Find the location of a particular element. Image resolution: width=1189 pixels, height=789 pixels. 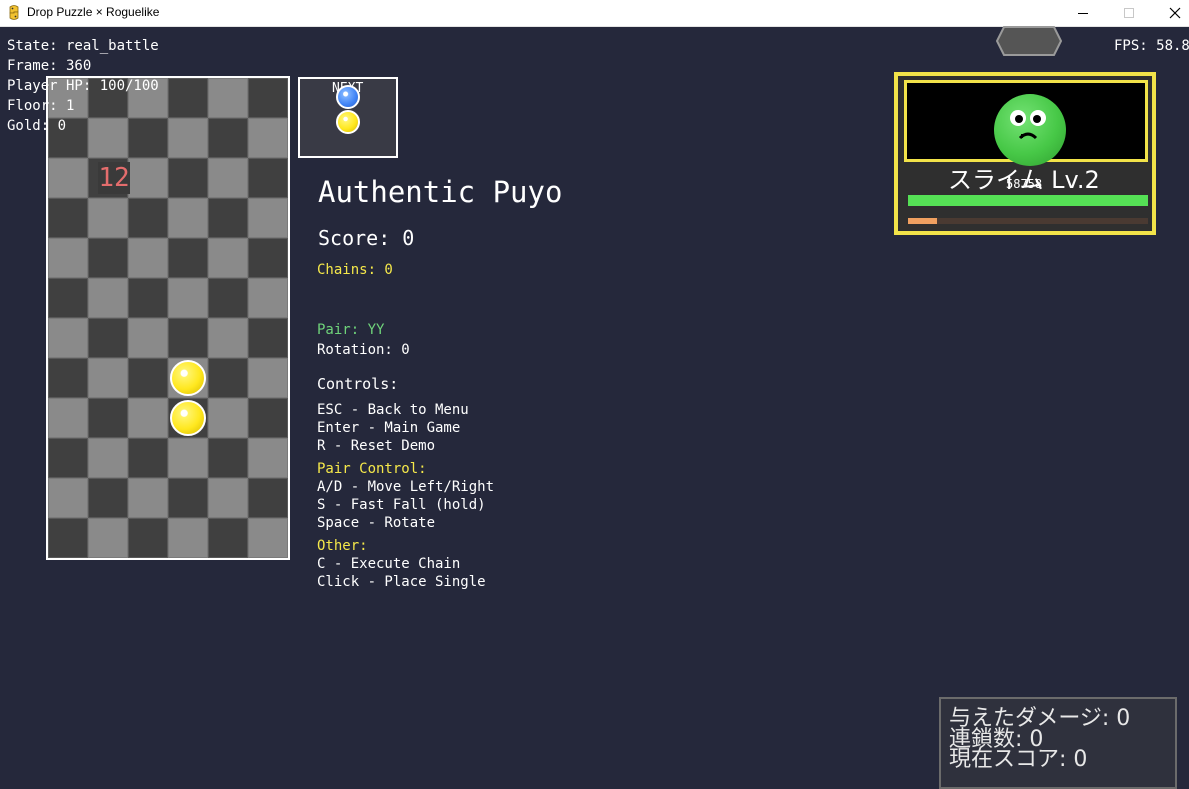

fps-counter: FPS: 58.8 is located at coordinates (1151, 46).